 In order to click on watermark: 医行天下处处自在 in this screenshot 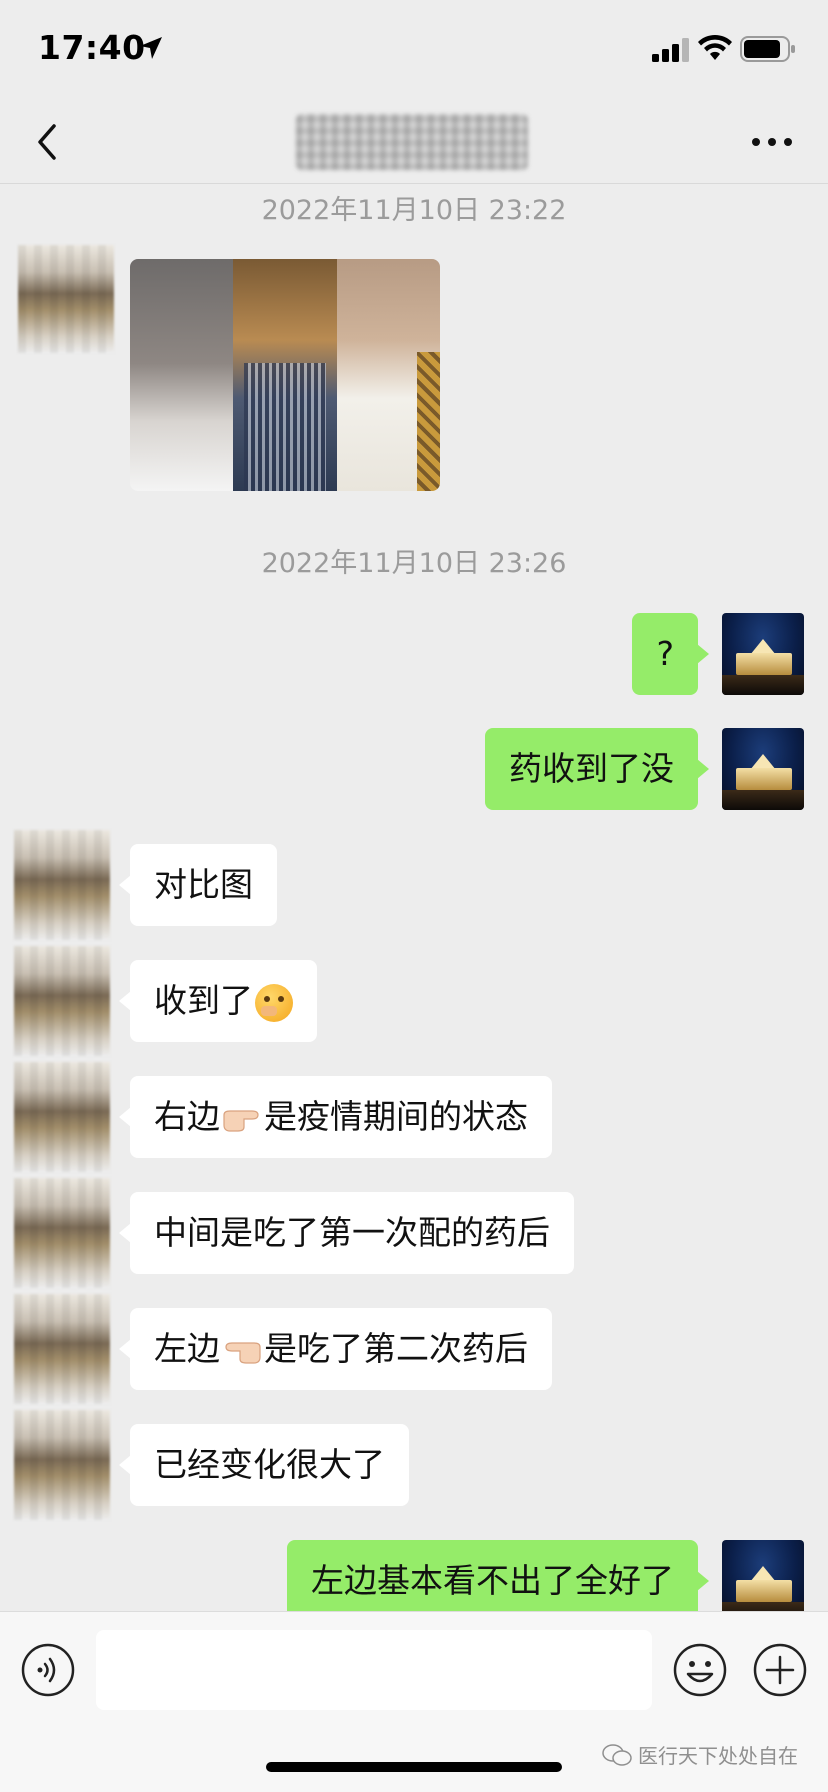, I will do `click(700, 1754)`.